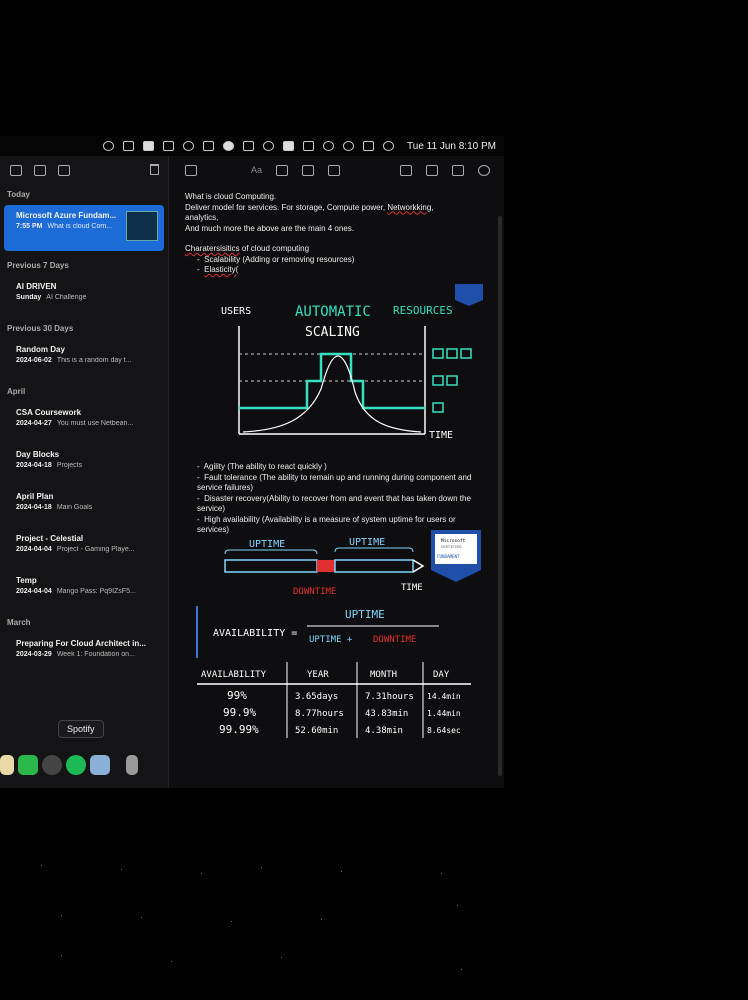 This screenshot has height=1000, width=748. What do you see at coordinates (256, 170) in the screenshot?
I see `text-style-button: Aa` at bounding box center [256, 170].